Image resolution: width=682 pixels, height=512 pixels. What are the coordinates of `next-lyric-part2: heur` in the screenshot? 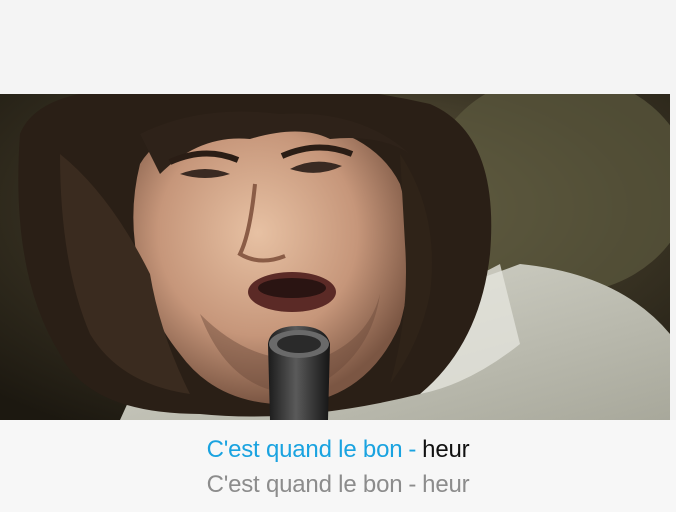 It's located at (446, 484).